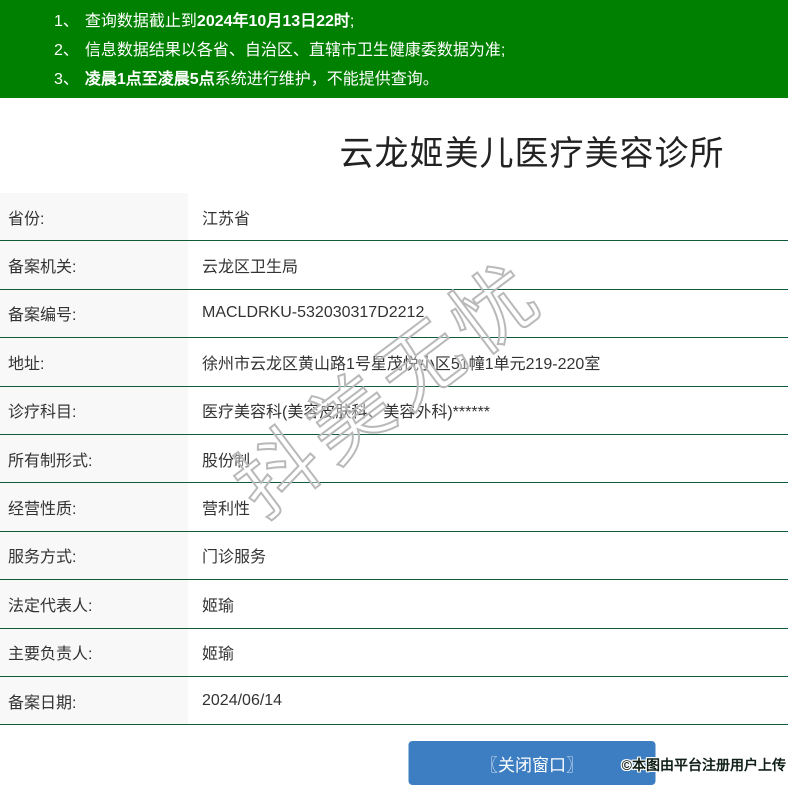 The height and width of the screenshot is (785, 788). Describe the element at coordinates (94, 410) in the screenshot. I see `row-label: 诊疗科目:` at that location.